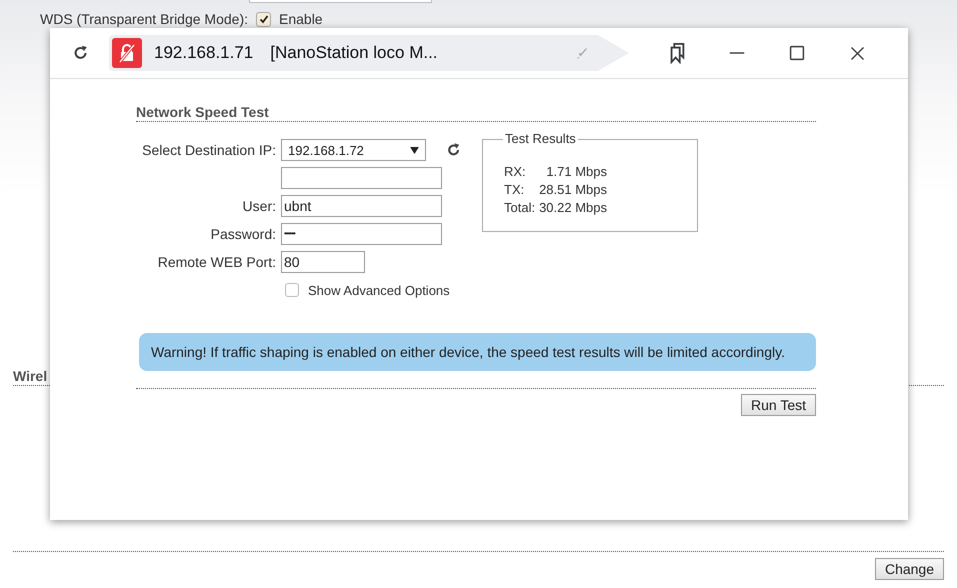 This screenshot has width=957, height=588. I want to click on advanced-checkbox, so click(292, 290).